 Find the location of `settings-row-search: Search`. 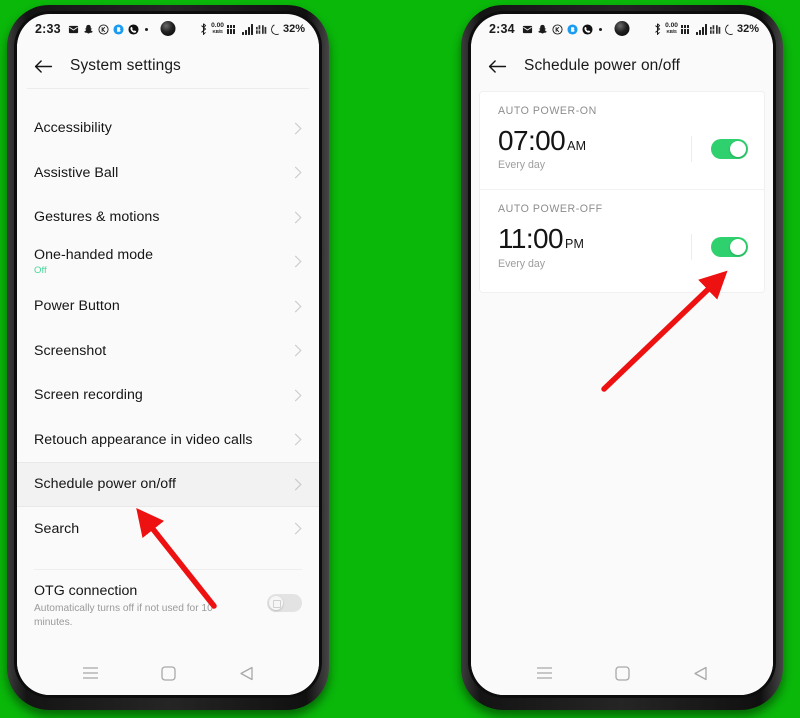

settings-row-search: Search is located at coordinates (168, 529).